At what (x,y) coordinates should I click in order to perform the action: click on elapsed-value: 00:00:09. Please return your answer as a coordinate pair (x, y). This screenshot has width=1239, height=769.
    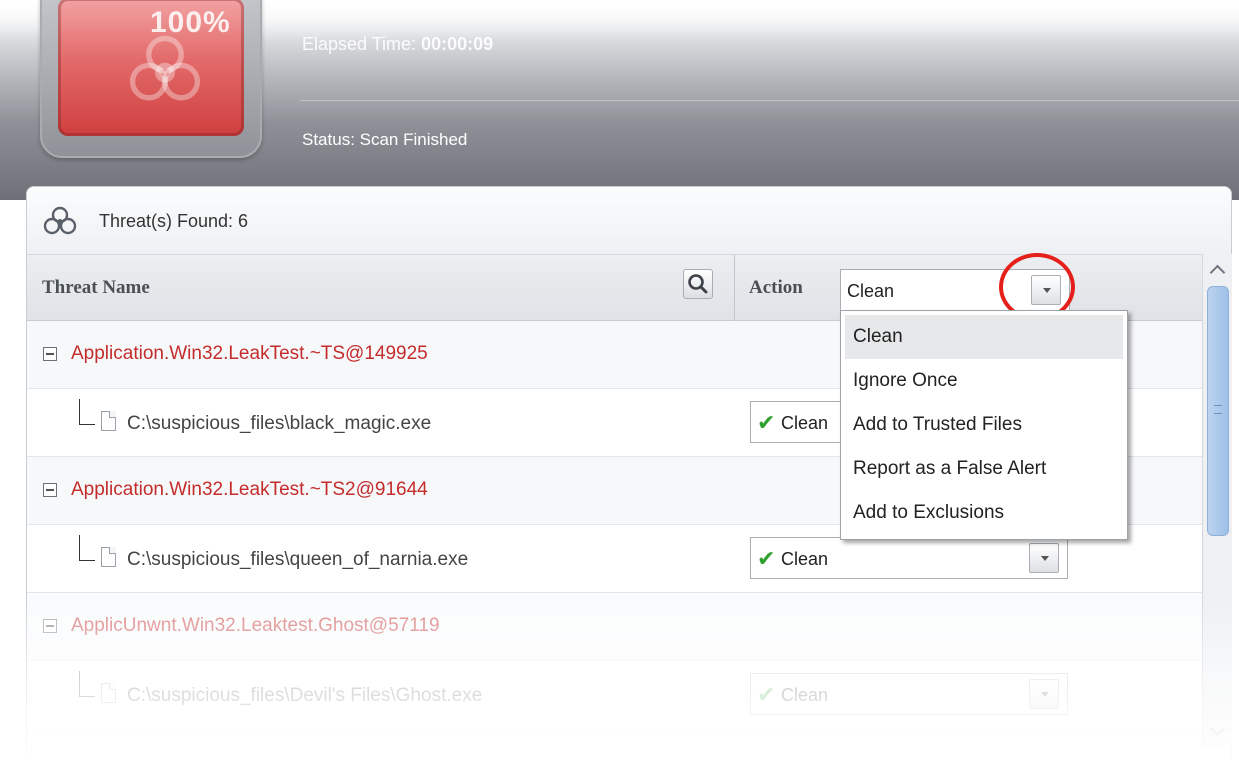
    Looking at the image, I should click on (457, 44).